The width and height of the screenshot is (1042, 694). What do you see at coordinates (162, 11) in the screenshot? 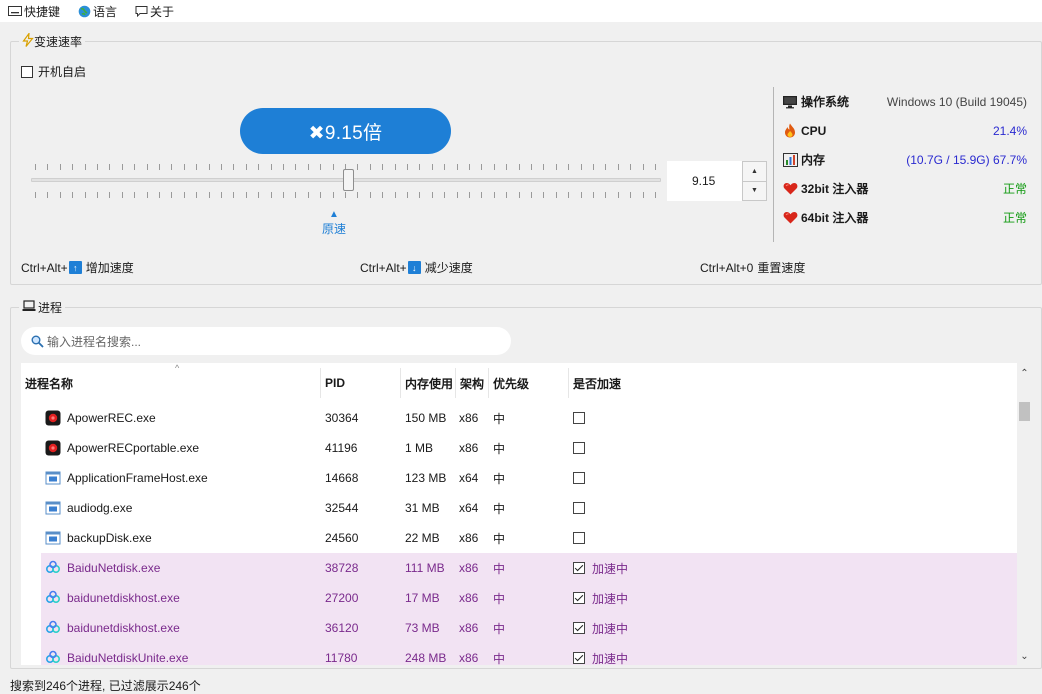
I see `menu-about-label: 关于` at bounding box center [162, 11].